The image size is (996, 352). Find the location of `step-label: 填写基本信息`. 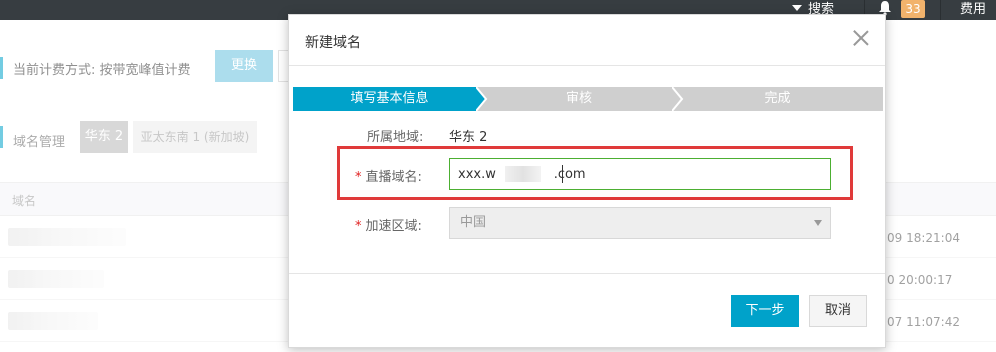

step-label: 填写基本信息 is located at coordinates (389, 98).